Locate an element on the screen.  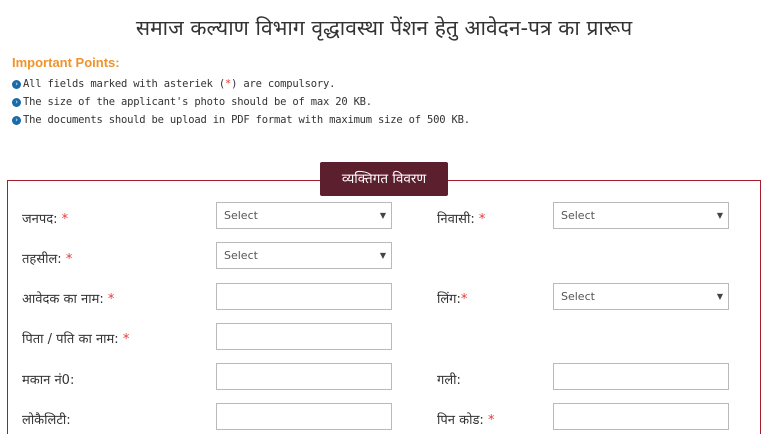
point-text-post: ) are compulsory. is located at coordinates (283, 84).